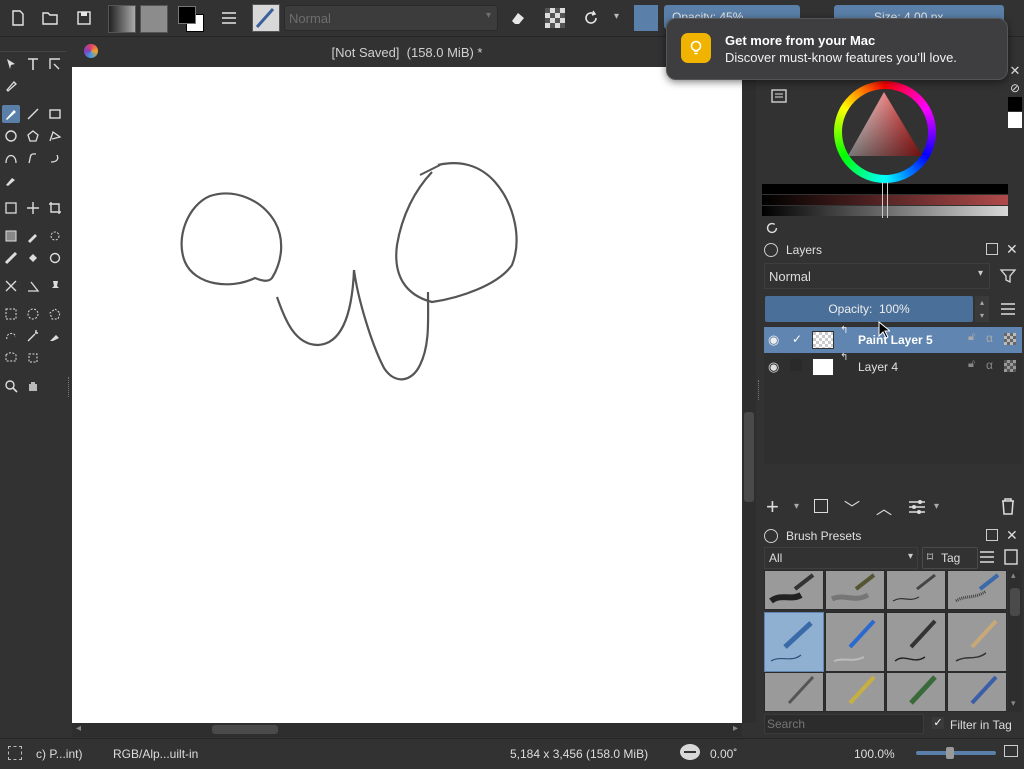  I want to click on saturation-value-triangle, so click(886, 126).